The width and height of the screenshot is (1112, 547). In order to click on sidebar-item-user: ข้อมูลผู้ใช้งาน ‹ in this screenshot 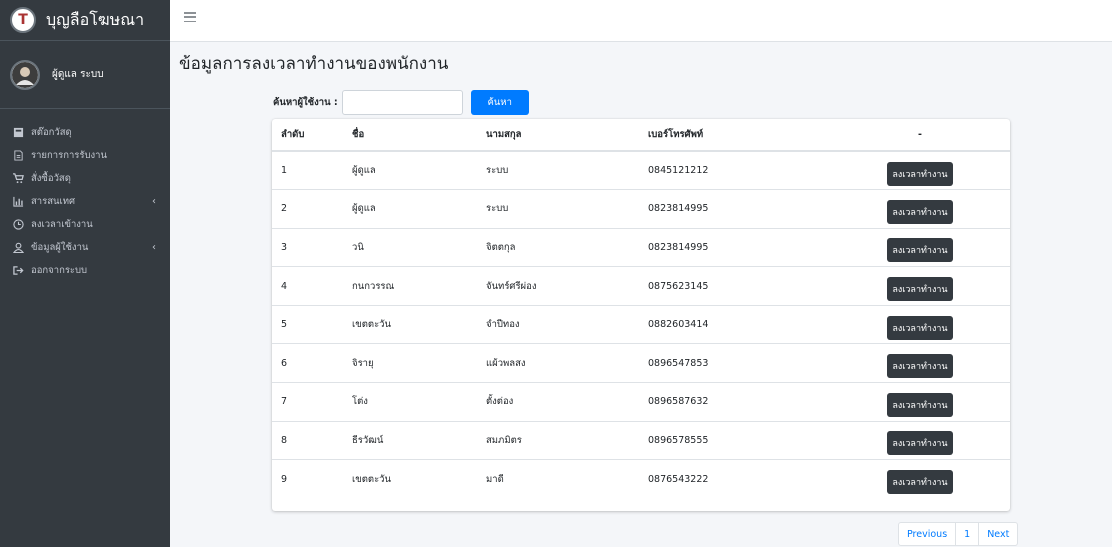, I will do `click(85, 247)`.